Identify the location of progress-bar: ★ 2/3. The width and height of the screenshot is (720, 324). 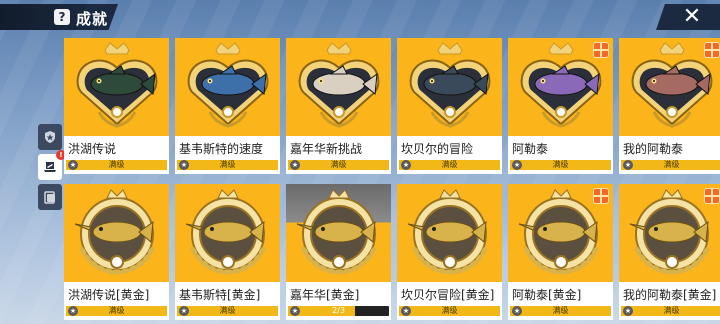
(338, 311).